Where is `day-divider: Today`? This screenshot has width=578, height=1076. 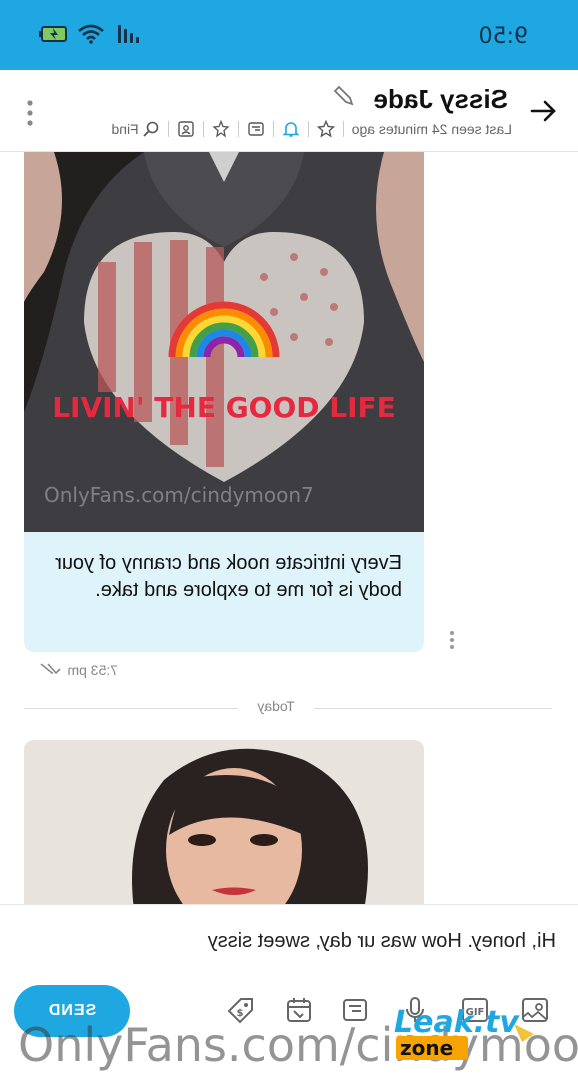
day-divider: Today is located at coordinates (288, 708).